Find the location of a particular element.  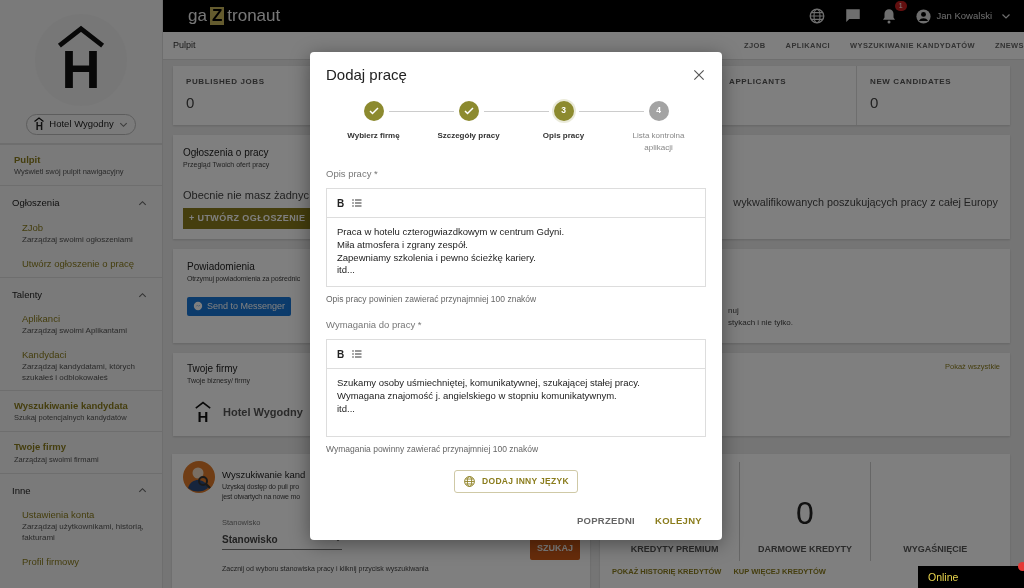

card-title: Wyszukiwanie kand is located at coordinates (264, 474).